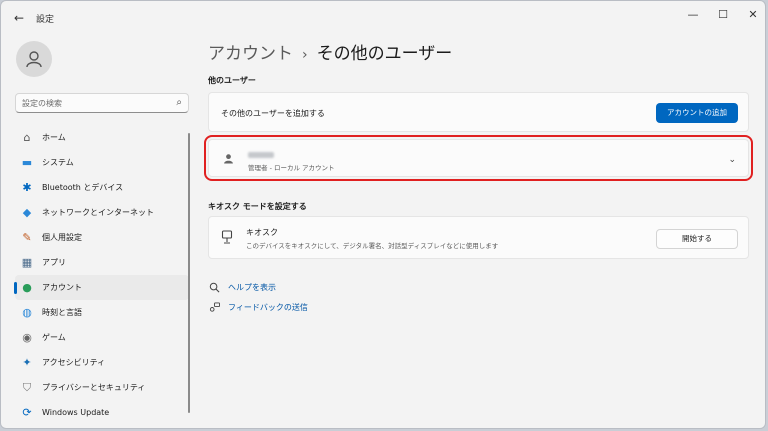 Image resolution: width=768 pixels, height=431 pixels. What do you see at coordinates (189, 273) in the screenshot?
I see `sidebar-scrollbar` at bounding box center [189, 273].